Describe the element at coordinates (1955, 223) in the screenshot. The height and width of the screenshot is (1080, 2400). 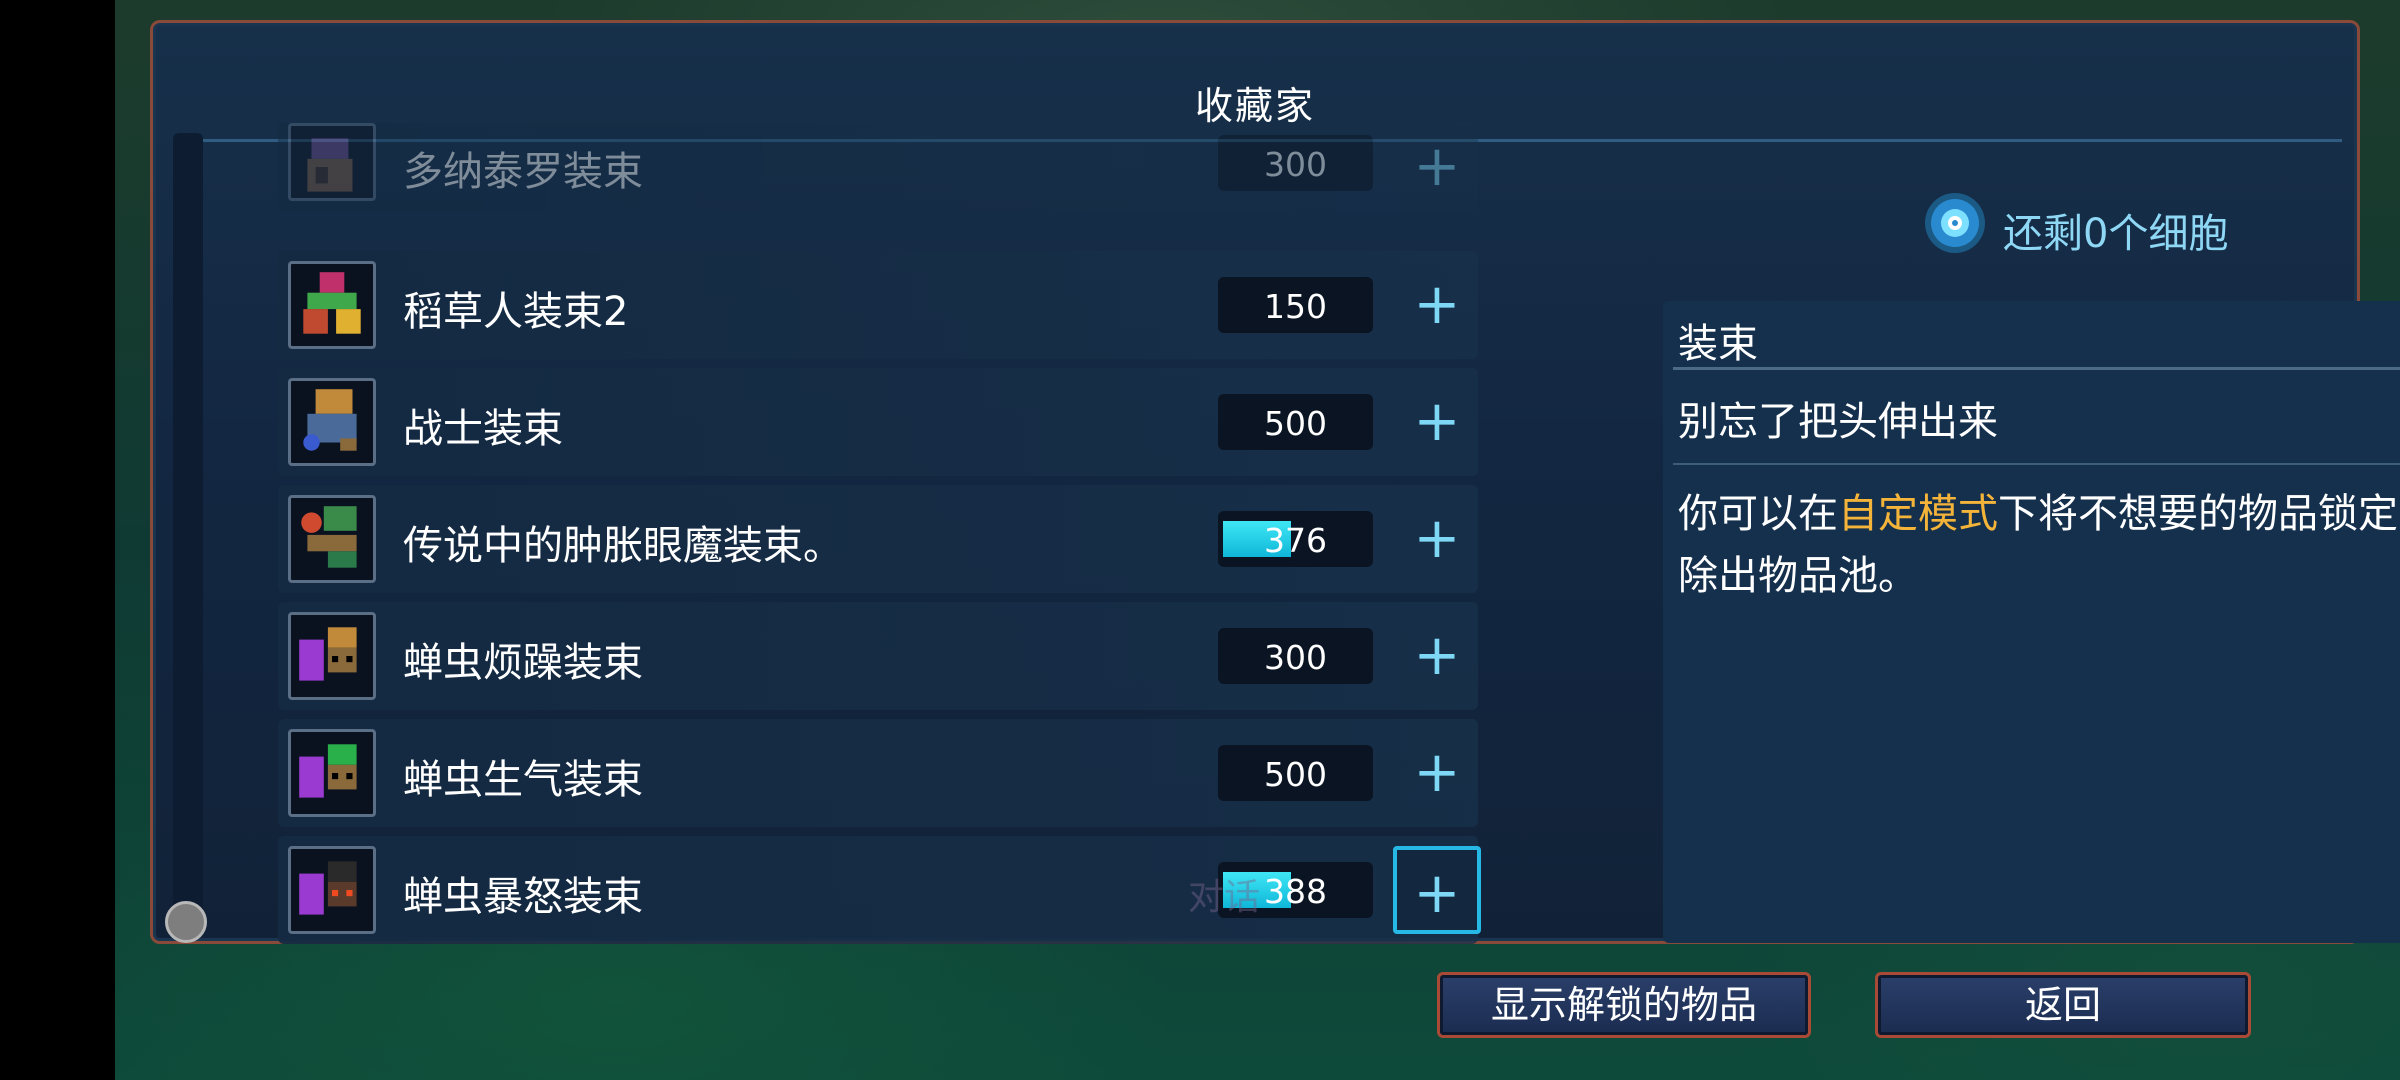
I see `cell-icon` at that location.